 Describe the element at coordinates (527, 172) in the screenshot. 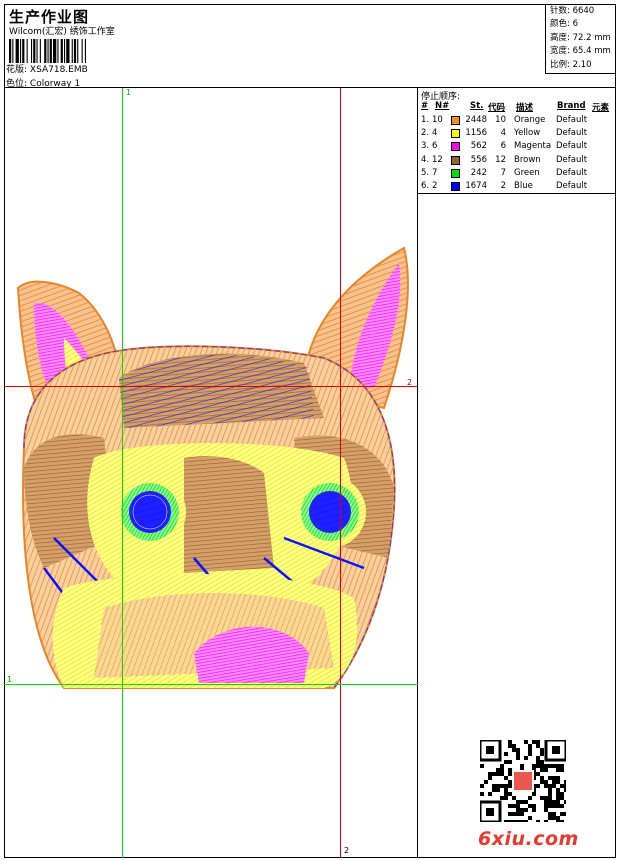

I see `row-description: Green` at that location.